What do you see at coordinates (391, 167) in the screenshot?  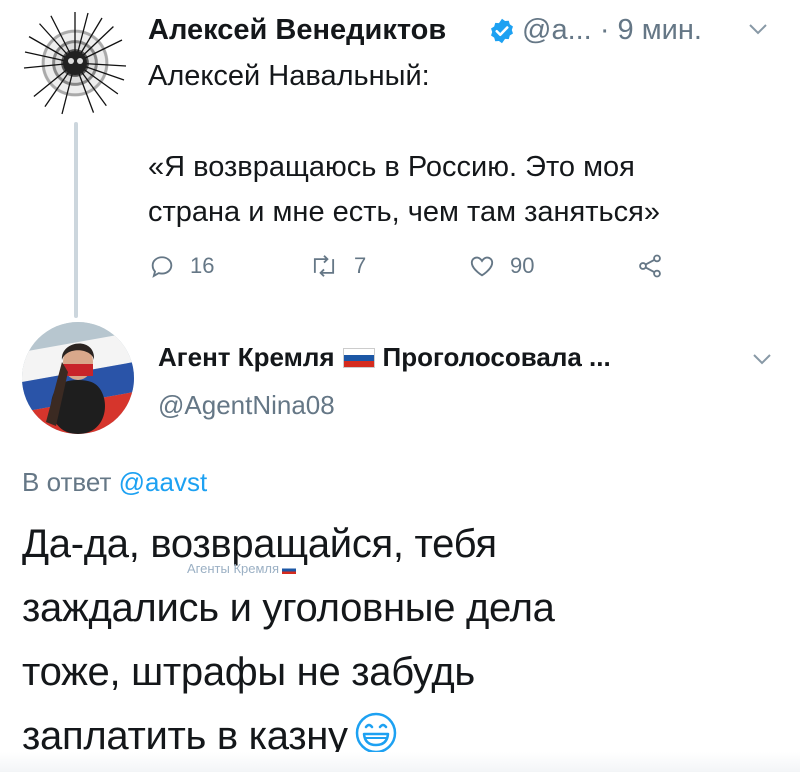 I see `tweet-quote-line: «Я возвращаюсь в Россию. Это моя` at bounding box center [391, 167].